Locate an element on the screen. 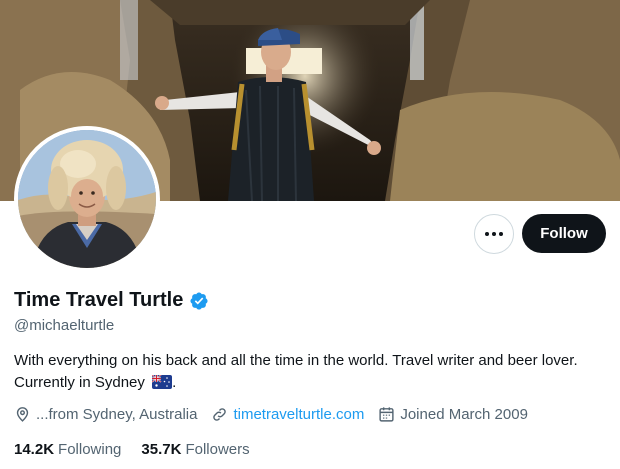 This screenshot has height=469, width=620. verified-badge-icon is located at coordinates (199, 300).